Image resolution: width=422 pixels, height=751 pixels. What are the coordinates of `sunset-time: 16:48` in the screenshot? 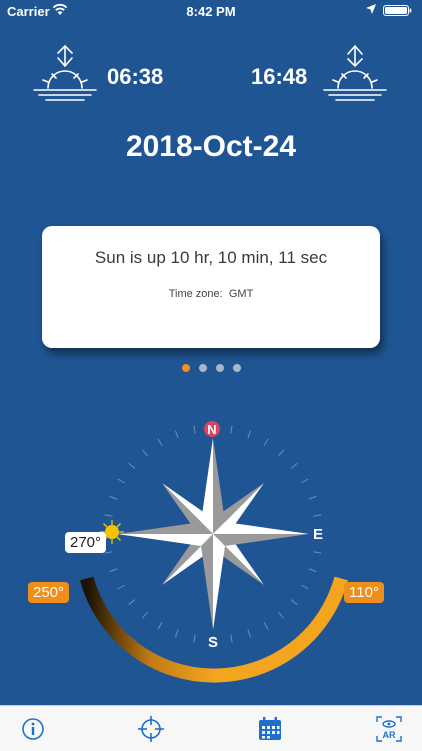 It's located at (279, 76).